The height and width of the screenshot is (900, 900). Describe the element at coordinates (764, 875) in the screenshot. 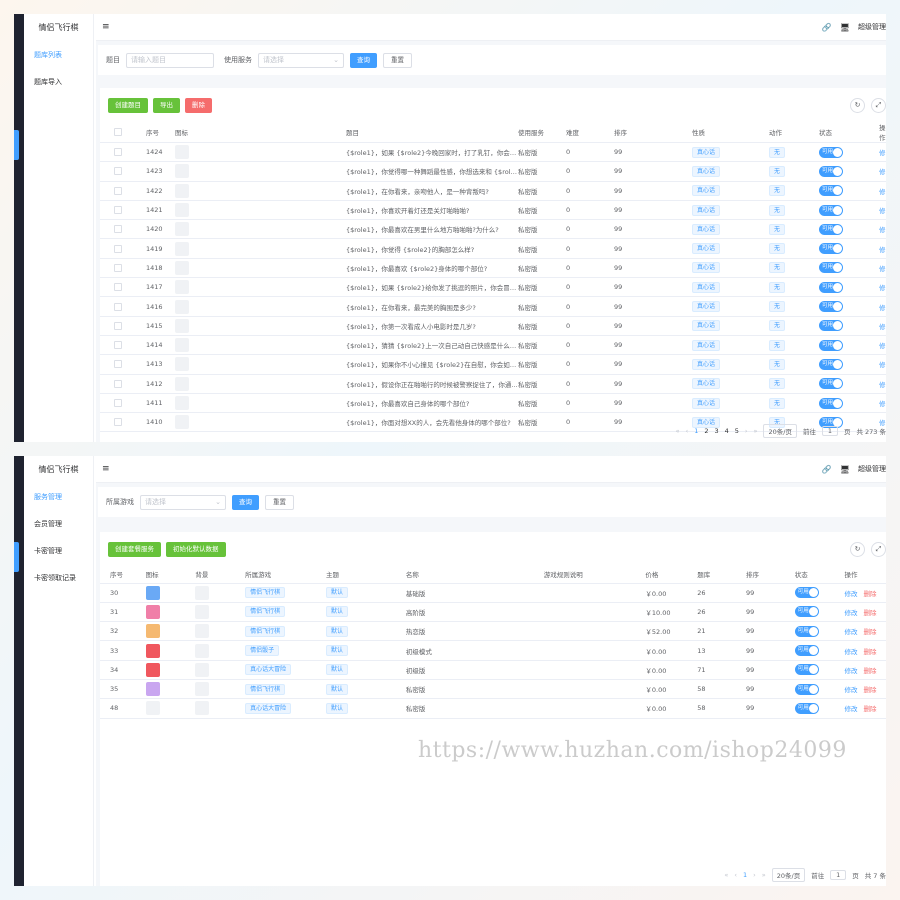

I see `last-page-icon: »` at that location.